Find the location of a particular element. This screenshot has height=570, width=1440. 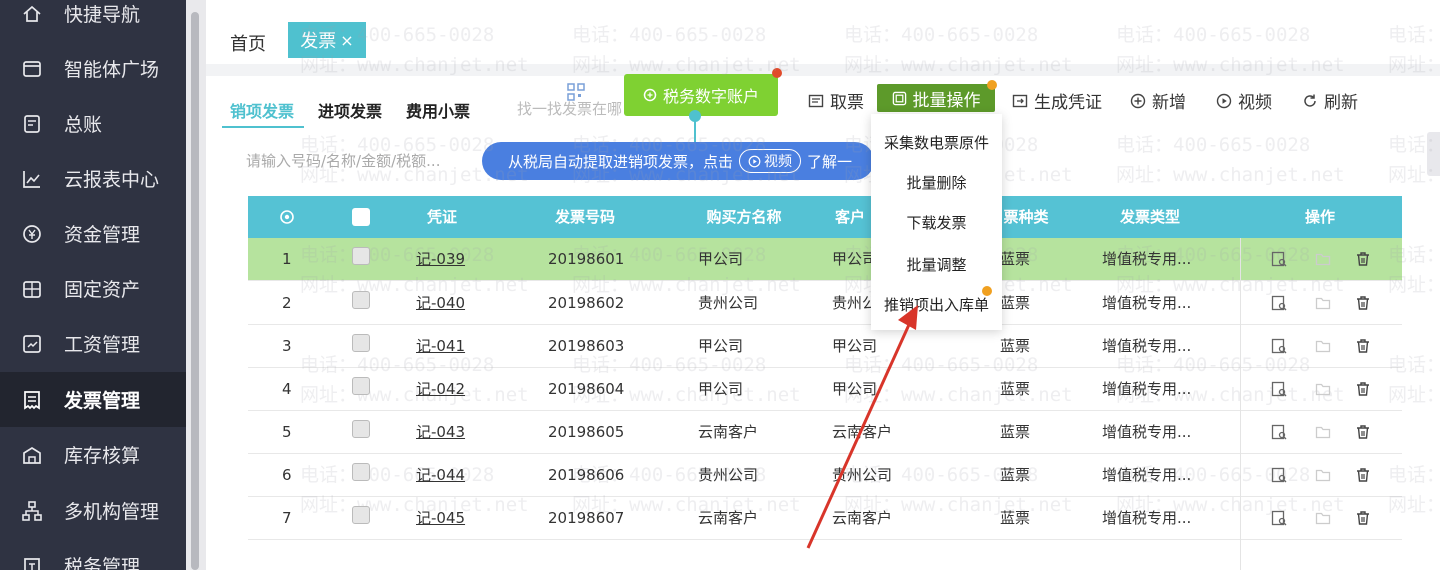

invoice-number: 20198604 is located at coordinates (586, 389).